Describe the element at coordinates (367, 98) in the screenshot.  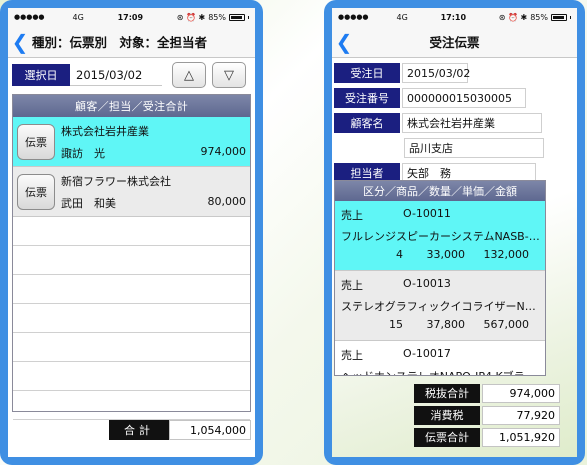
I see `order-number-label: 受注番号` at that location.